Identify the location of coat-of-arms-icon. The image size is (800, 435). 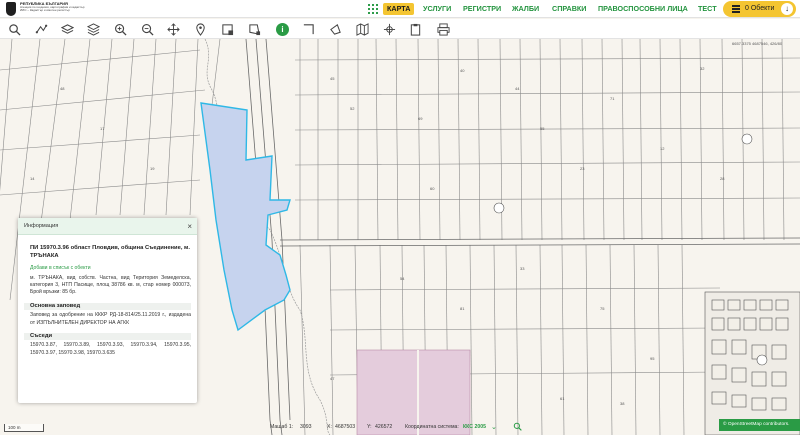
(11, 9).